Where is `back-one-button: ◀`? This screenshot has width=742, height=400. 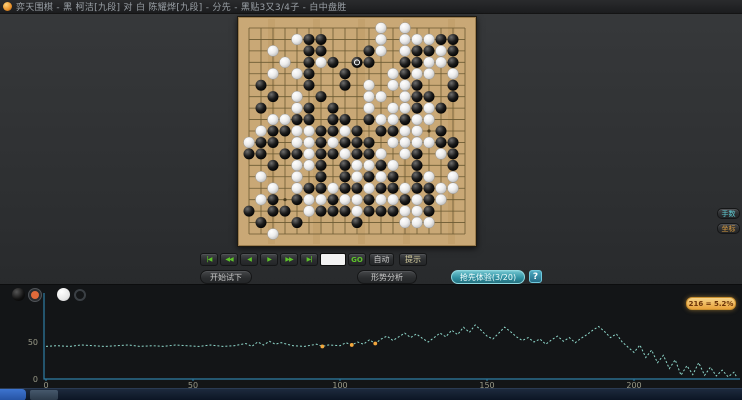 back-one-button: ◀ is located at coordinates (249, 259).